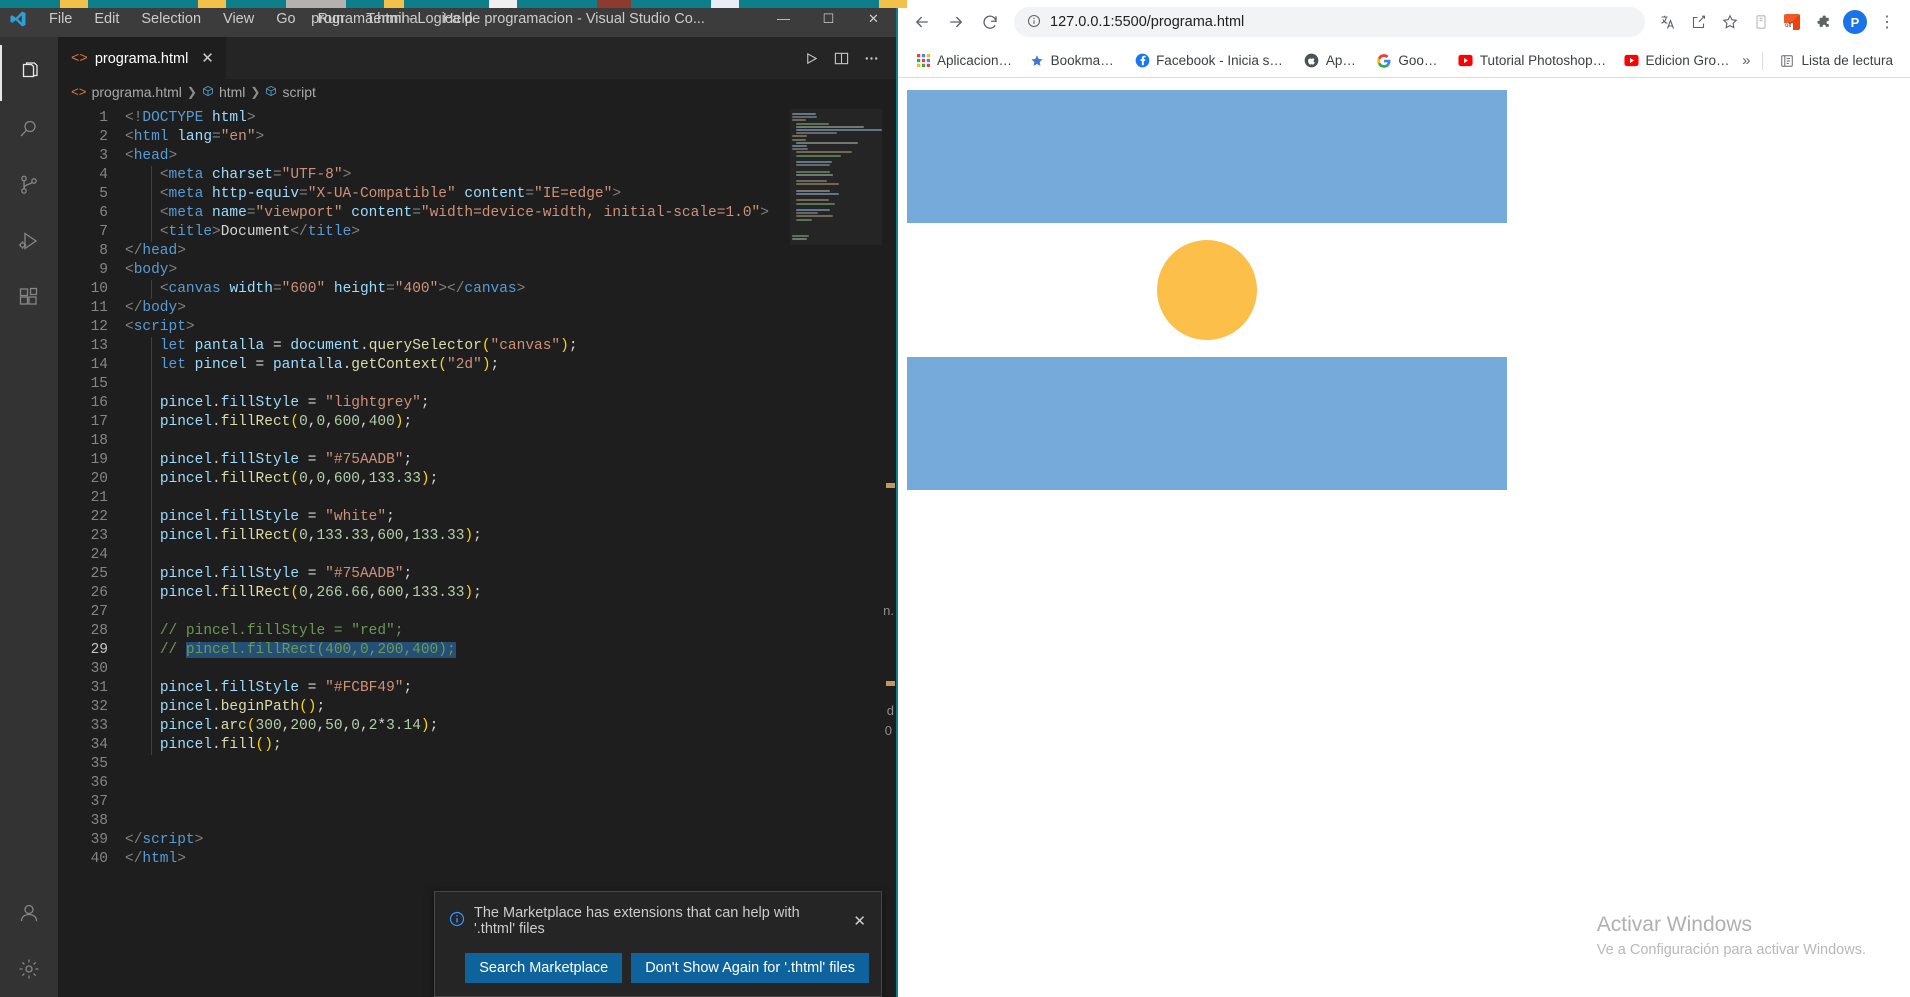 Image resolution: width=1910 pixels, height=997 pixels. What do you see at coordinates (510, 327) in the screenshot?
I see `code-line: <script>` at bounding box center [510, 327].